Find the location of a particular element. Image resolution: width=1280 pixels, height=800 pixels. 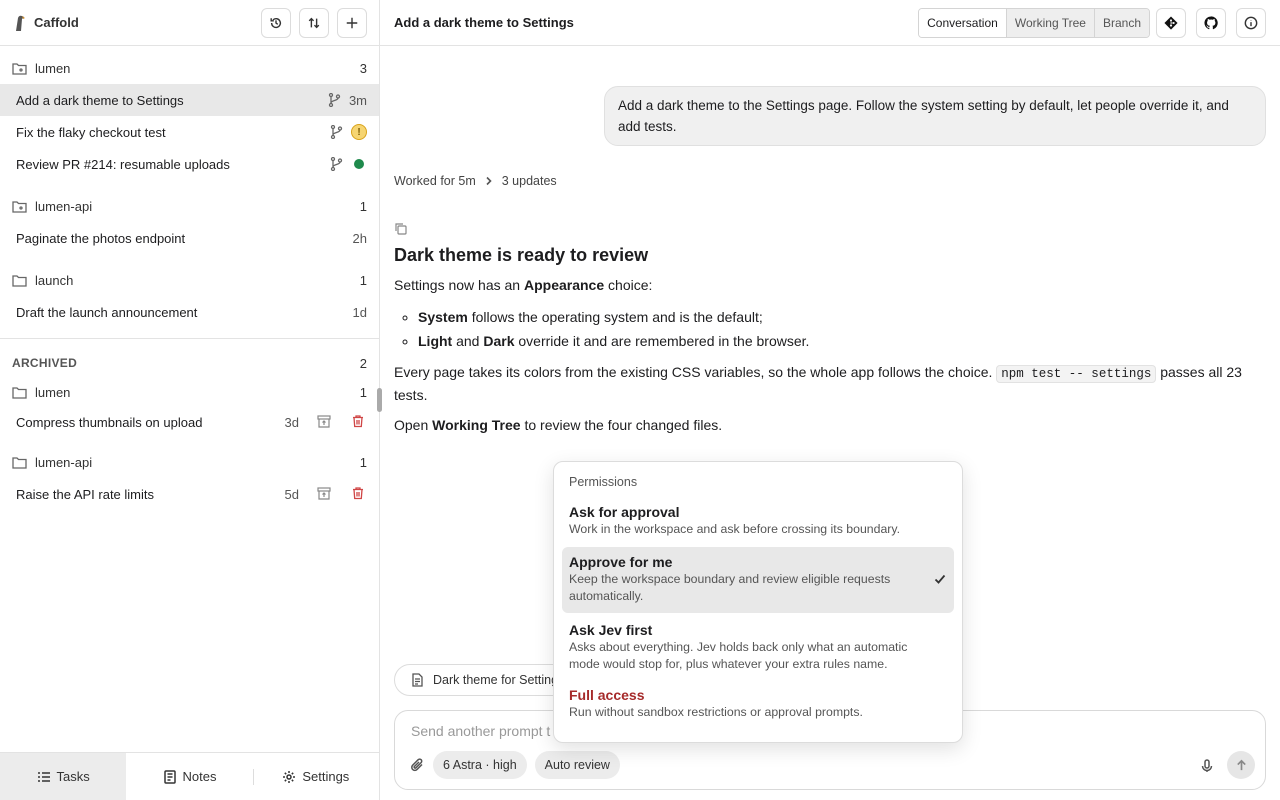

task-title: Draft the launch announcement is located at coordinates (107, 312).